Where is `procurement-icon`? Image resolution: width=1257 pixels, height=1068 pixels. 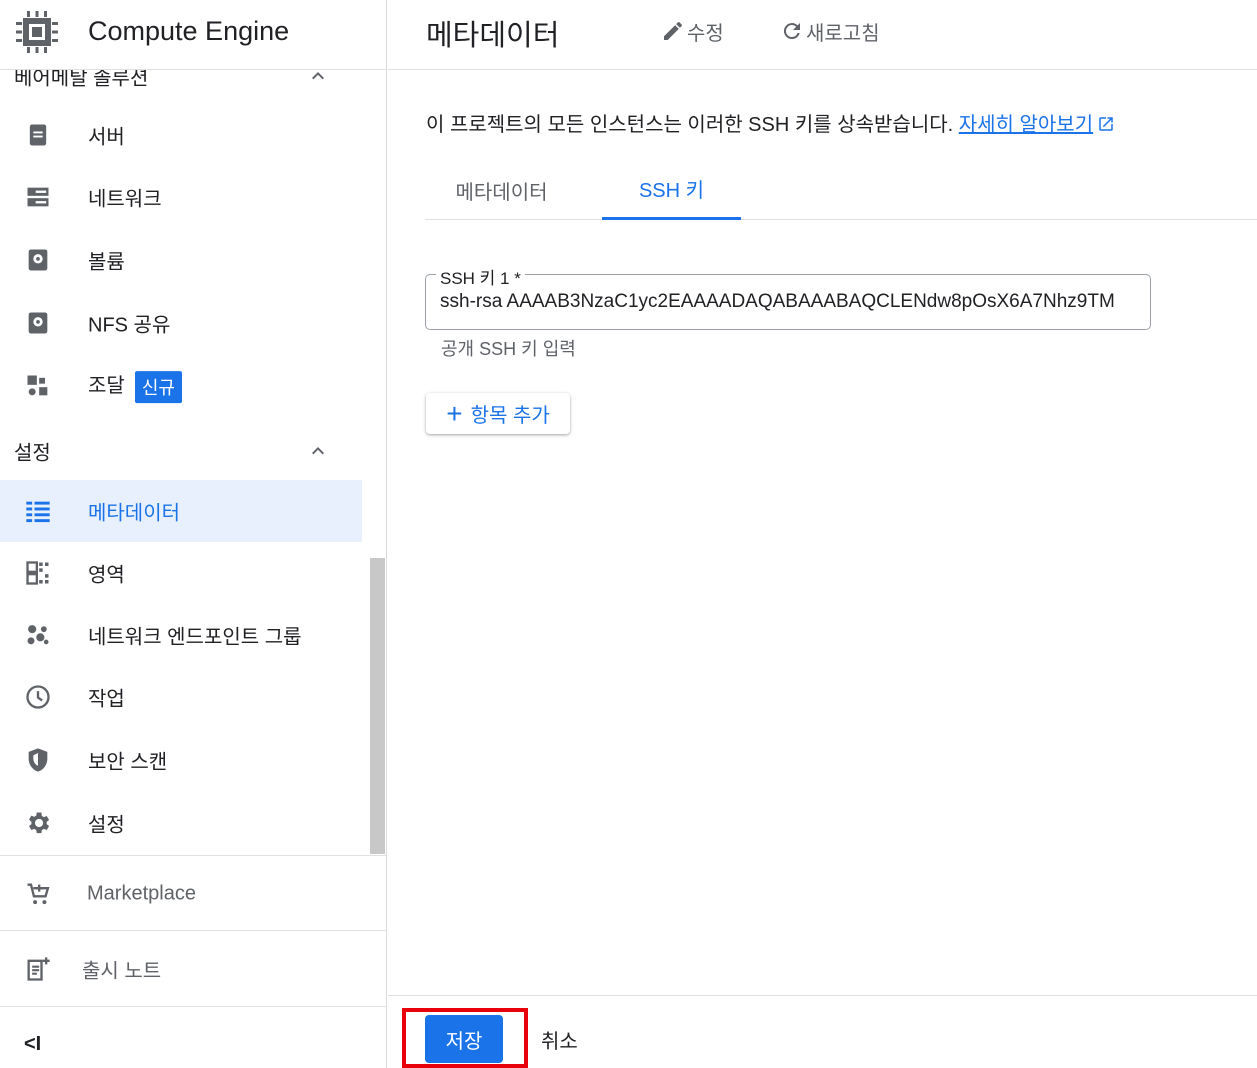
procurement-icon is located at coordinates (37, 385).